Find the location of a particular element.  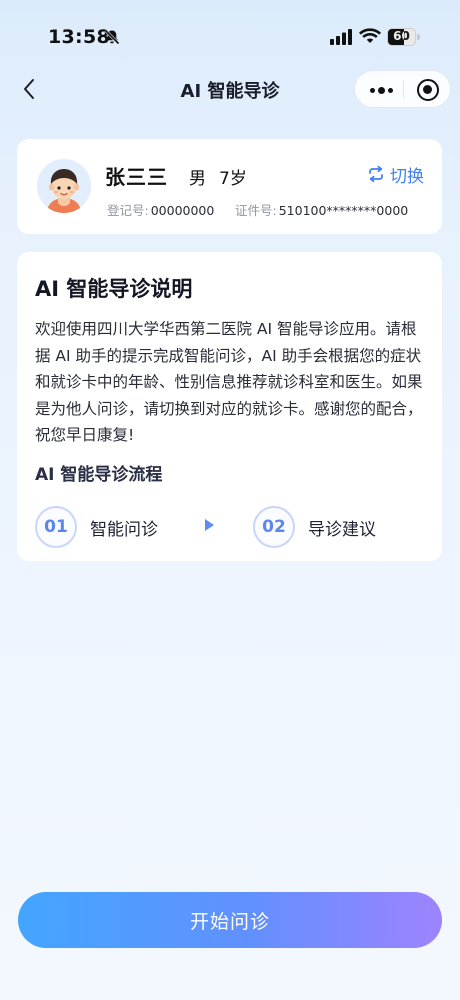

intro-title: AI 智能导诊说明 is located at coordinates (114, 289).